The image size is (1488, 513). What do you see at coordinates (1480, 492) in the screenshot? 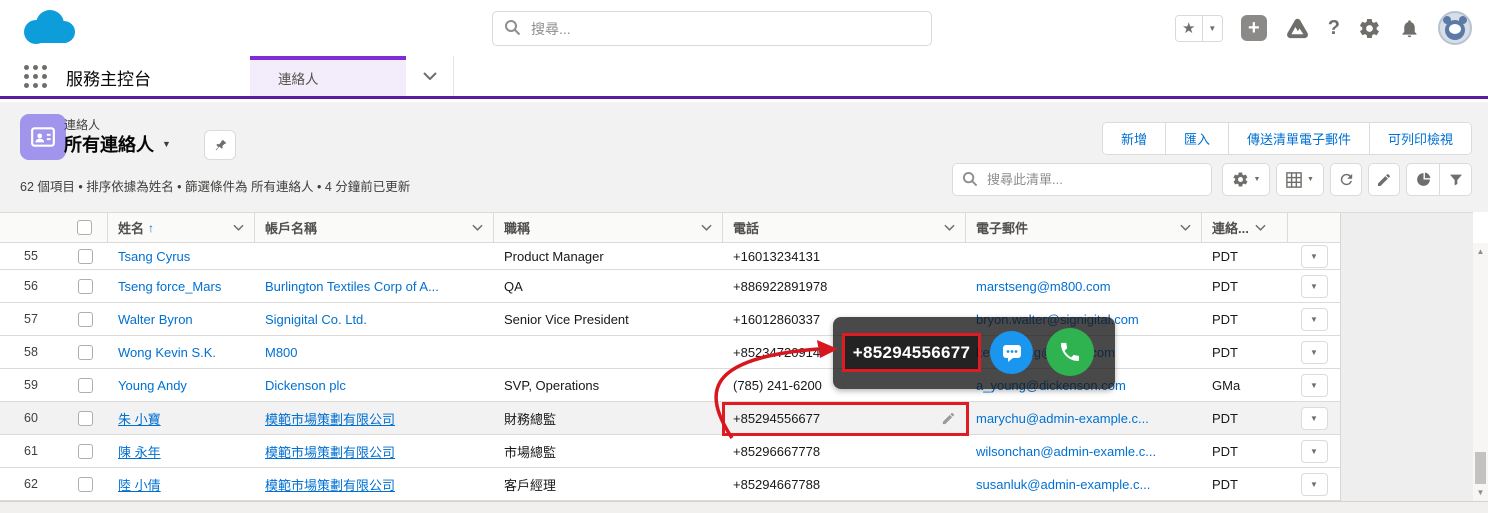
I see `scroll-down-icon: ▼` at bounding box center [1480, 492].